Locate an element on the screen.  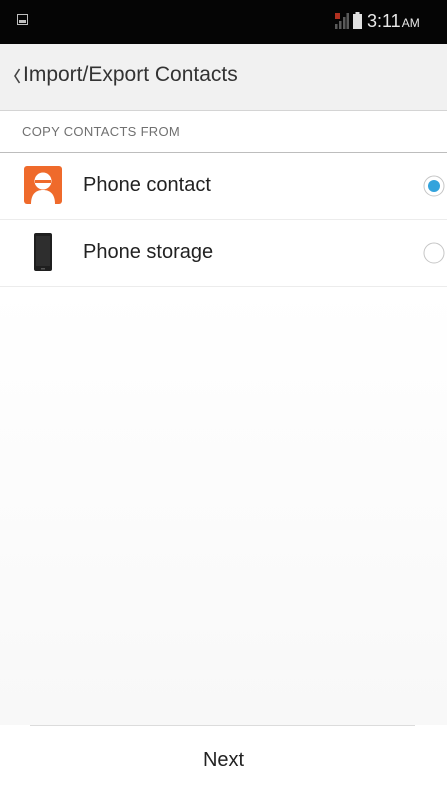
option-phone-contact: Phone contact is located at coordinates (223, 186).